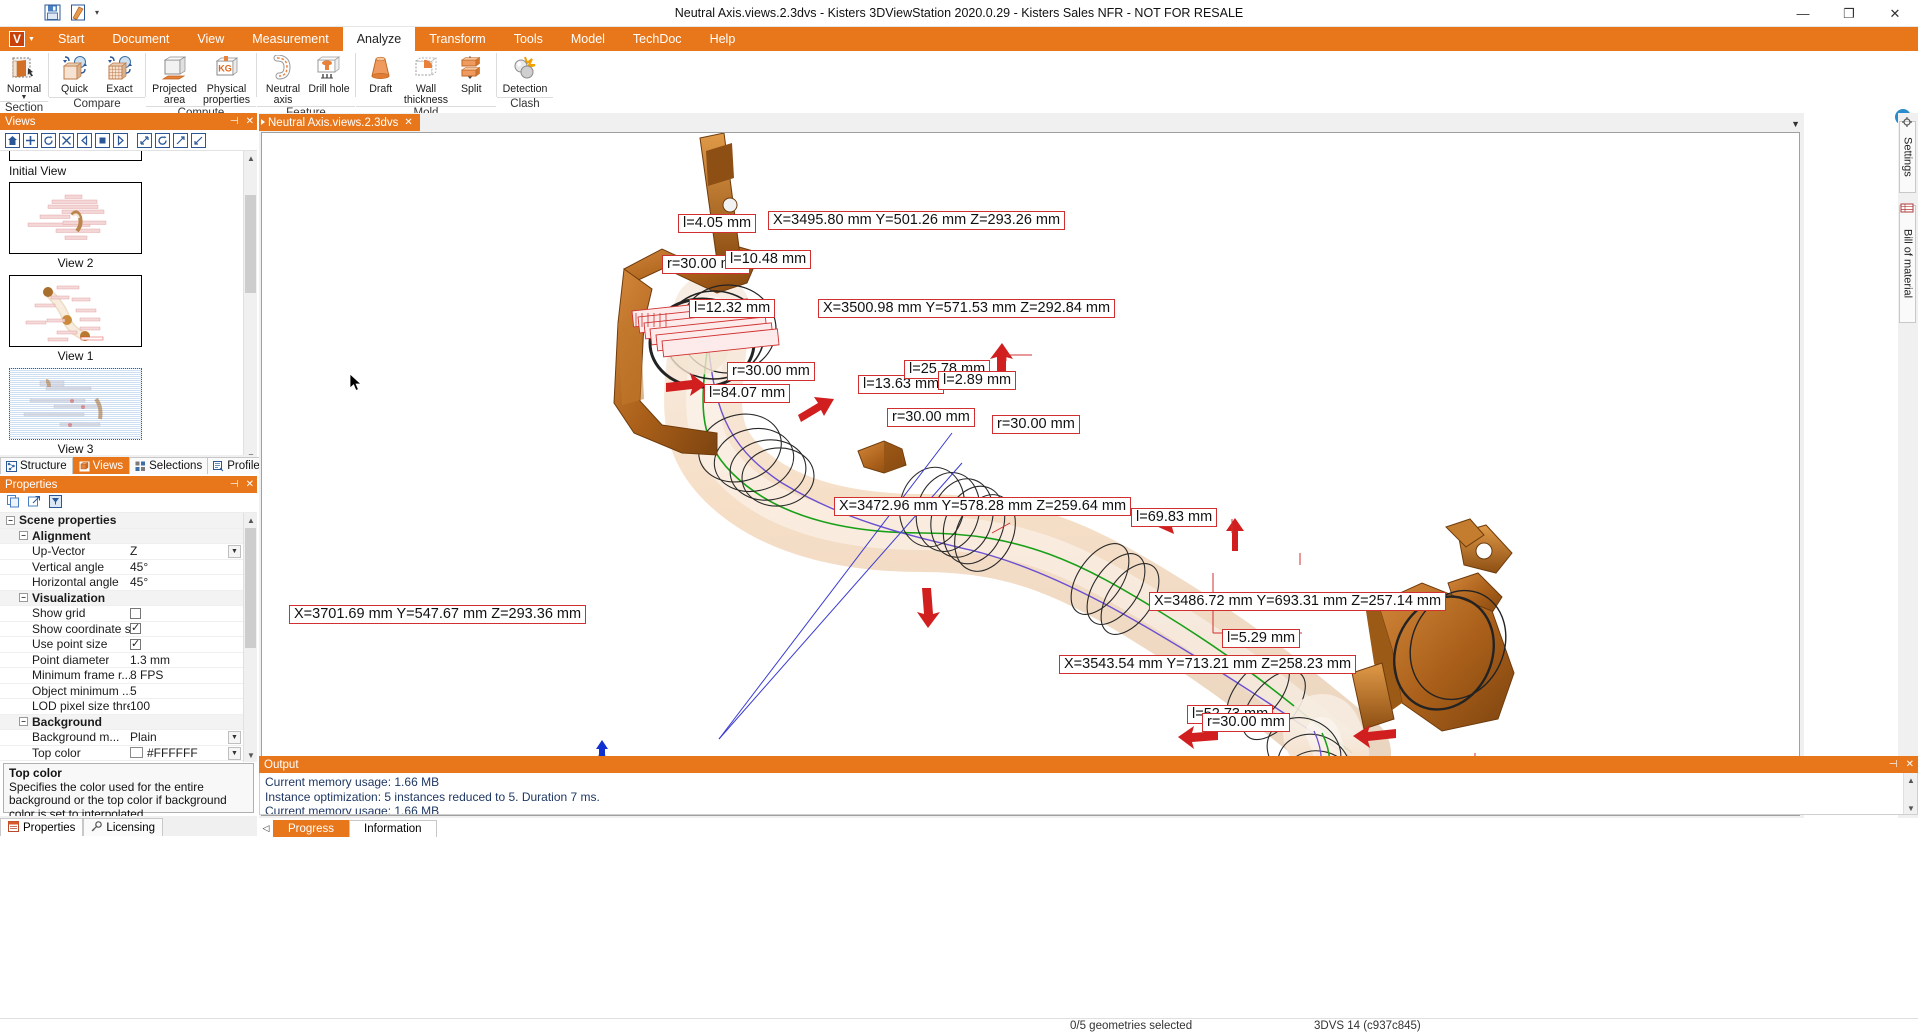 This screenshot has width=1918, height=1036. I want to click on measurement-label: l=10.48 mm, so click(768, 259).